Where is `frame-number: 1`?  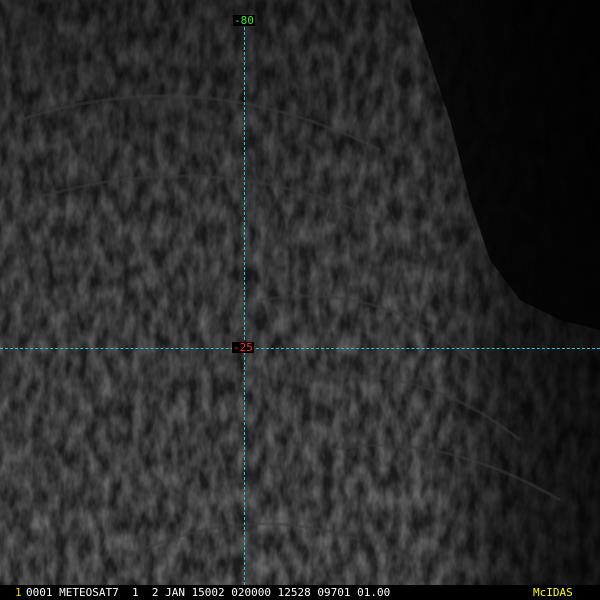 frame-number: 1 is located at coordinates (18, 592).